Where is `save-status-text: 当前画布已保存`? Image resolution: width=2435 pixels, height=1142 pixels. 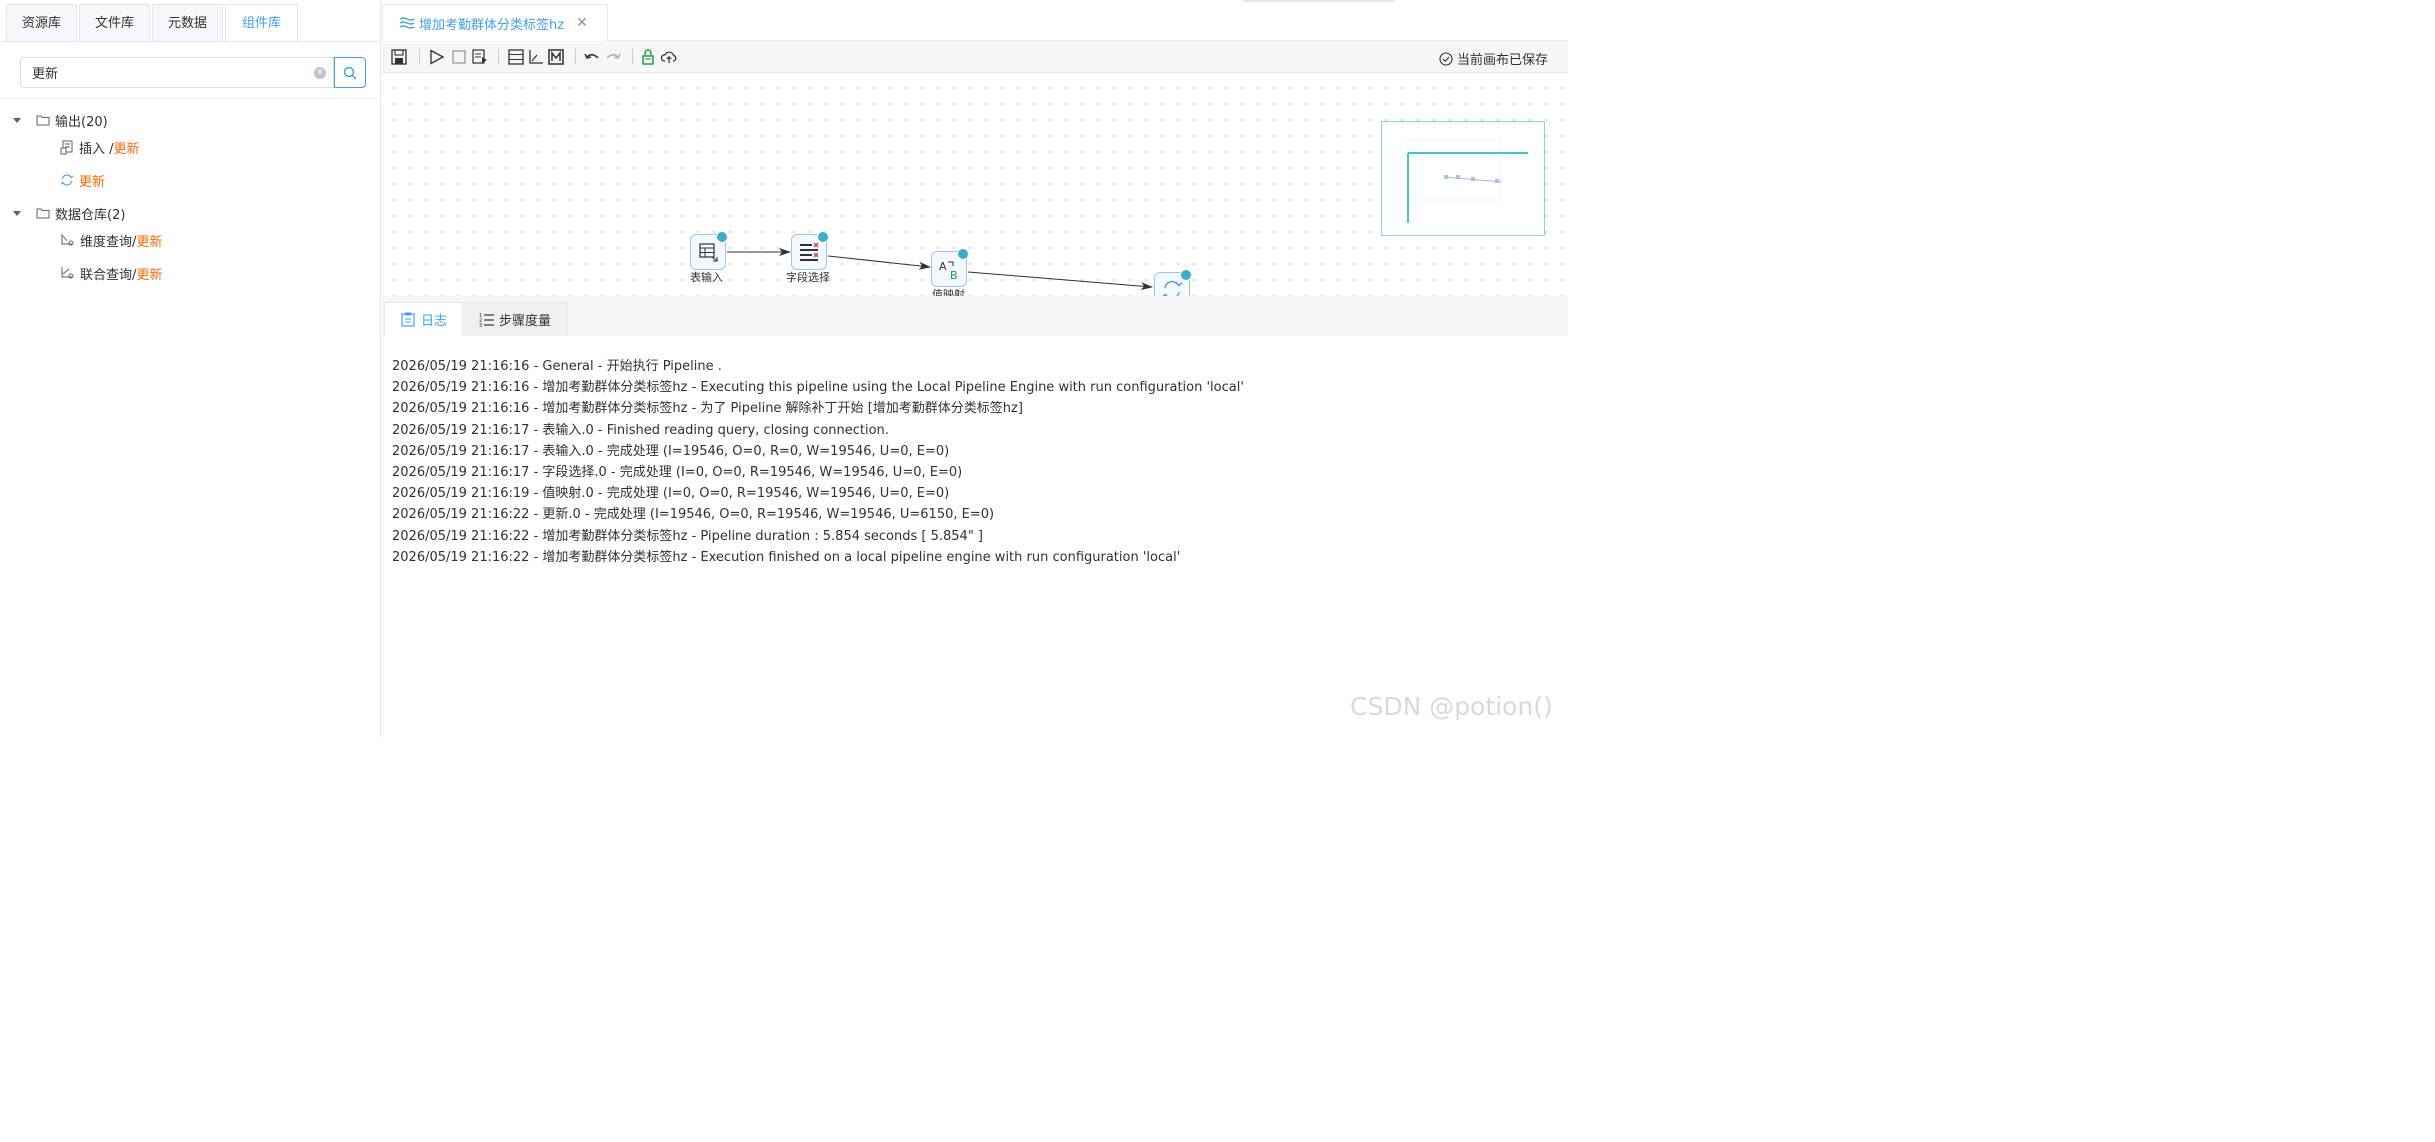 save-status-text: 当前画布已保存 is located at coordinates (1502, 60).